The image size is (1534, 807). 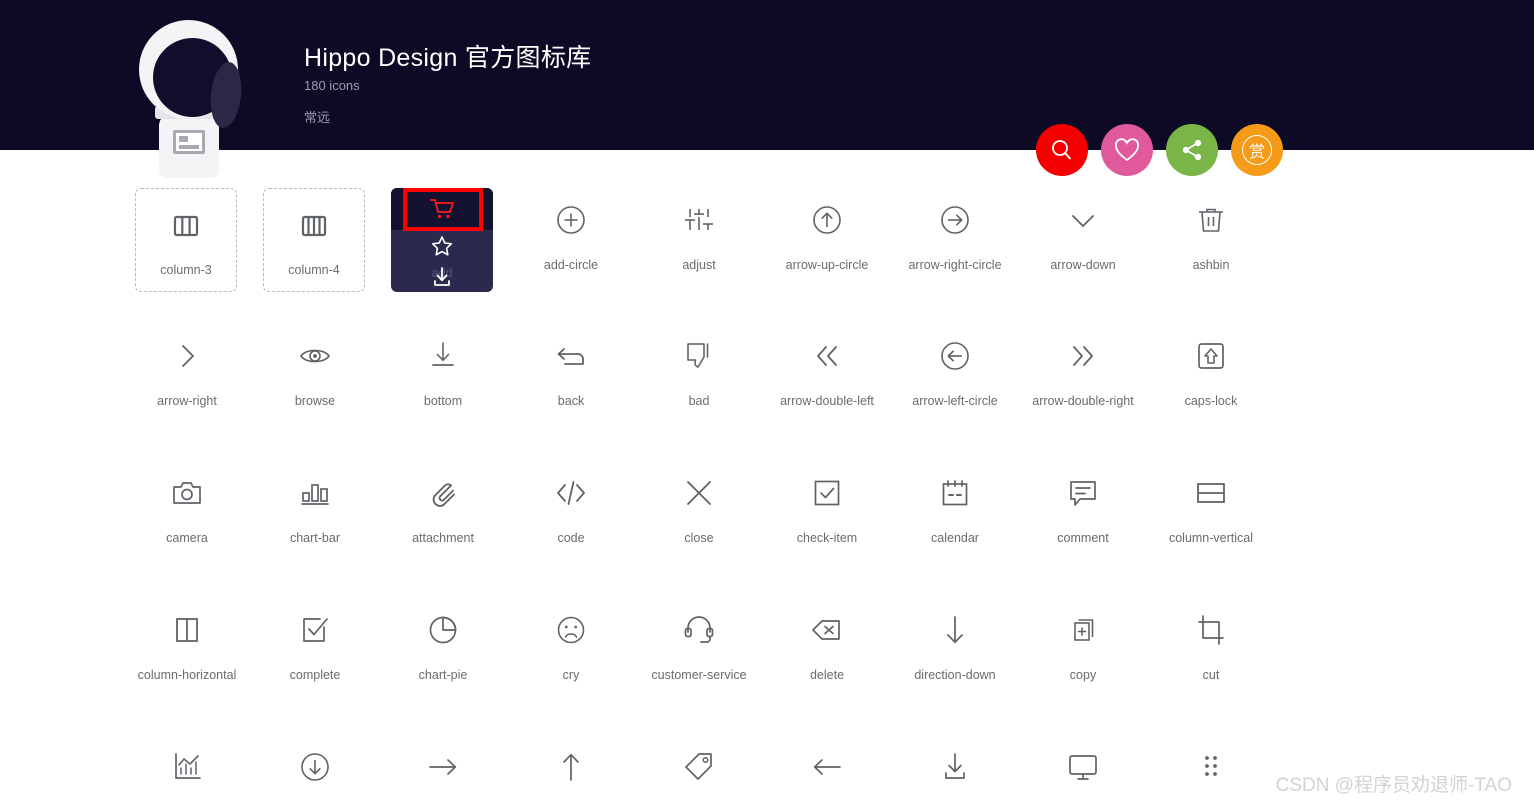 What do you see at coordinates (315, 767) in the screenshot?
I see `download-circle-icon` at bounding box center [315, 767].